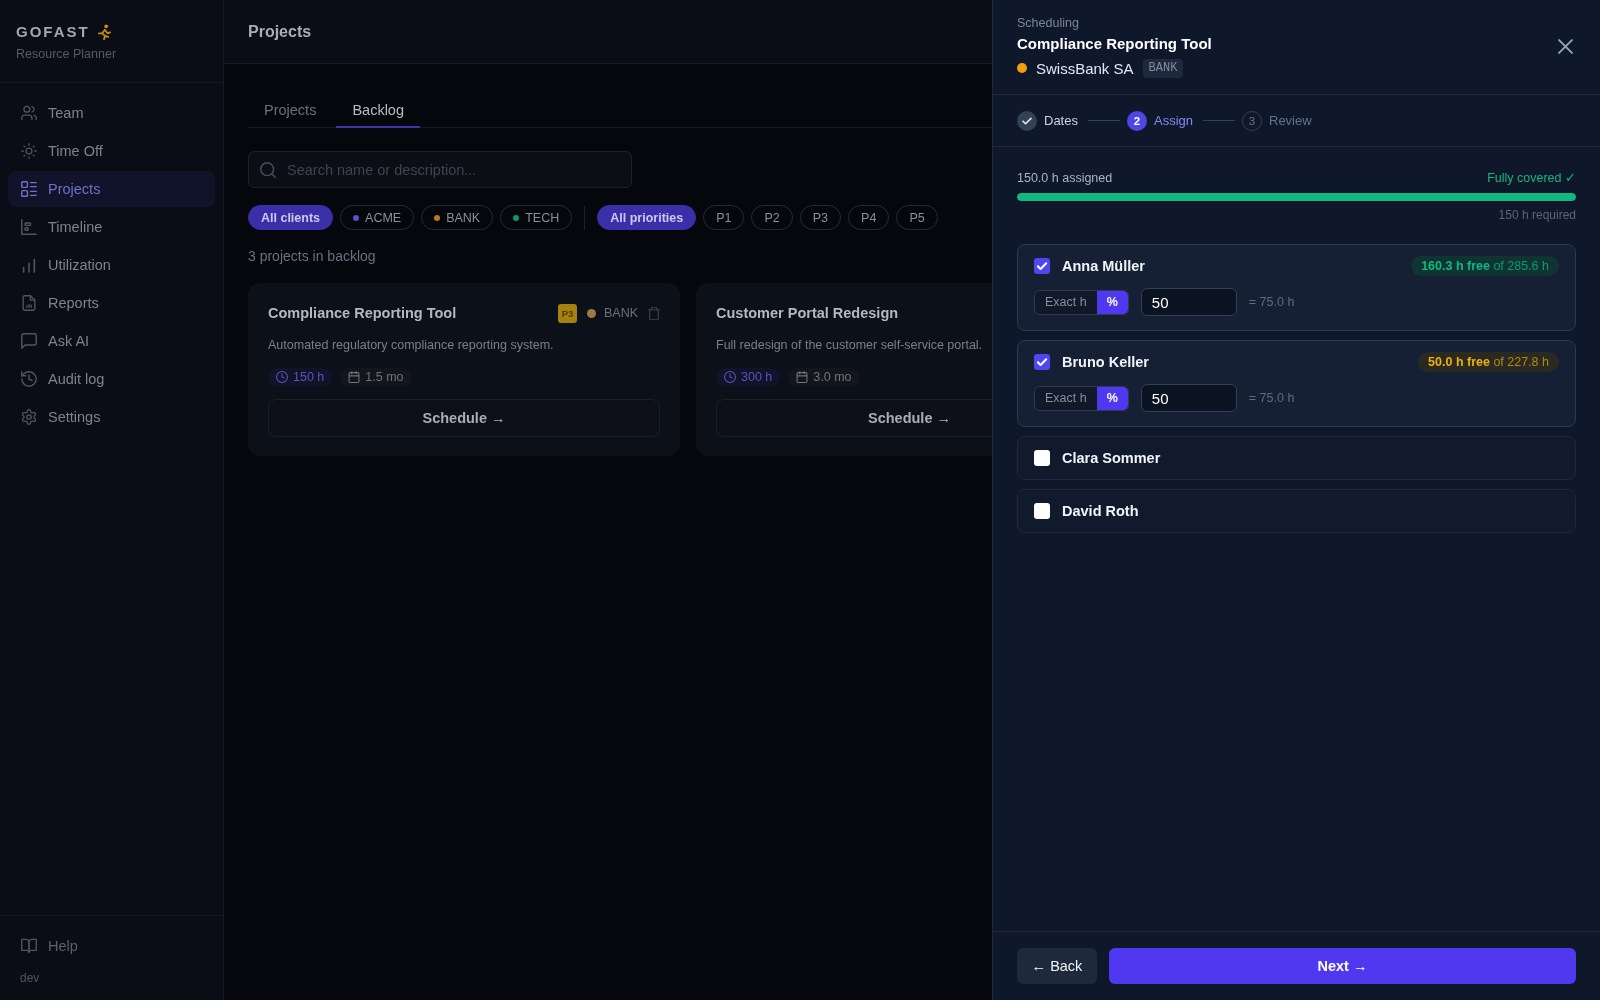 The width and height of the screenshot is (1600, 1000). Describe the element at coordinates (29, 113) in the screenshot. I see `users-icon` at that location.